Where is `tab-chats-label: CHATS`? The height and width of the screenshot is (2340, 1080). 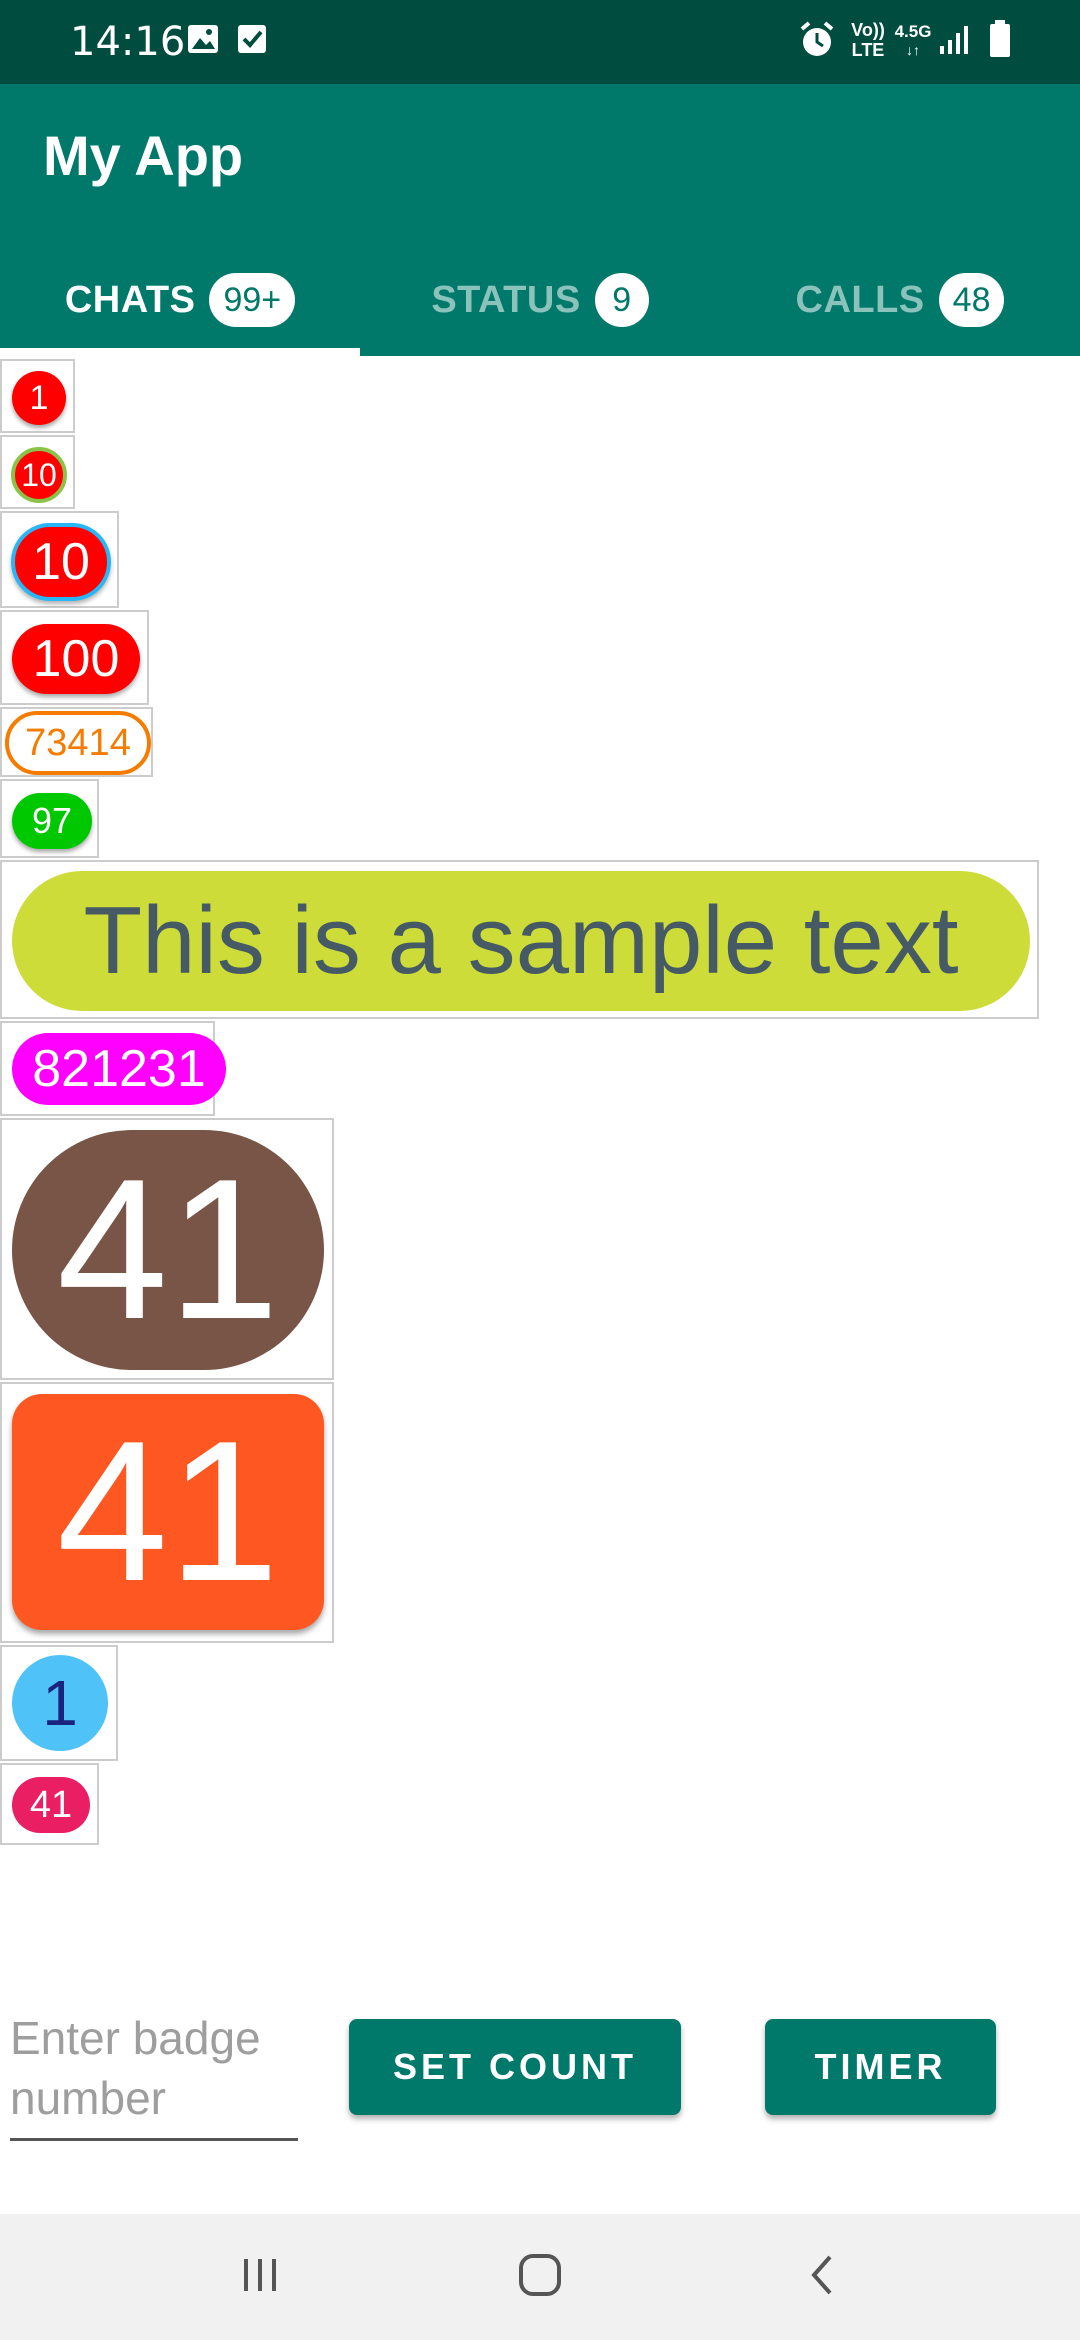
tab-chats-label: CHATS is located at coordinates (130, 299).